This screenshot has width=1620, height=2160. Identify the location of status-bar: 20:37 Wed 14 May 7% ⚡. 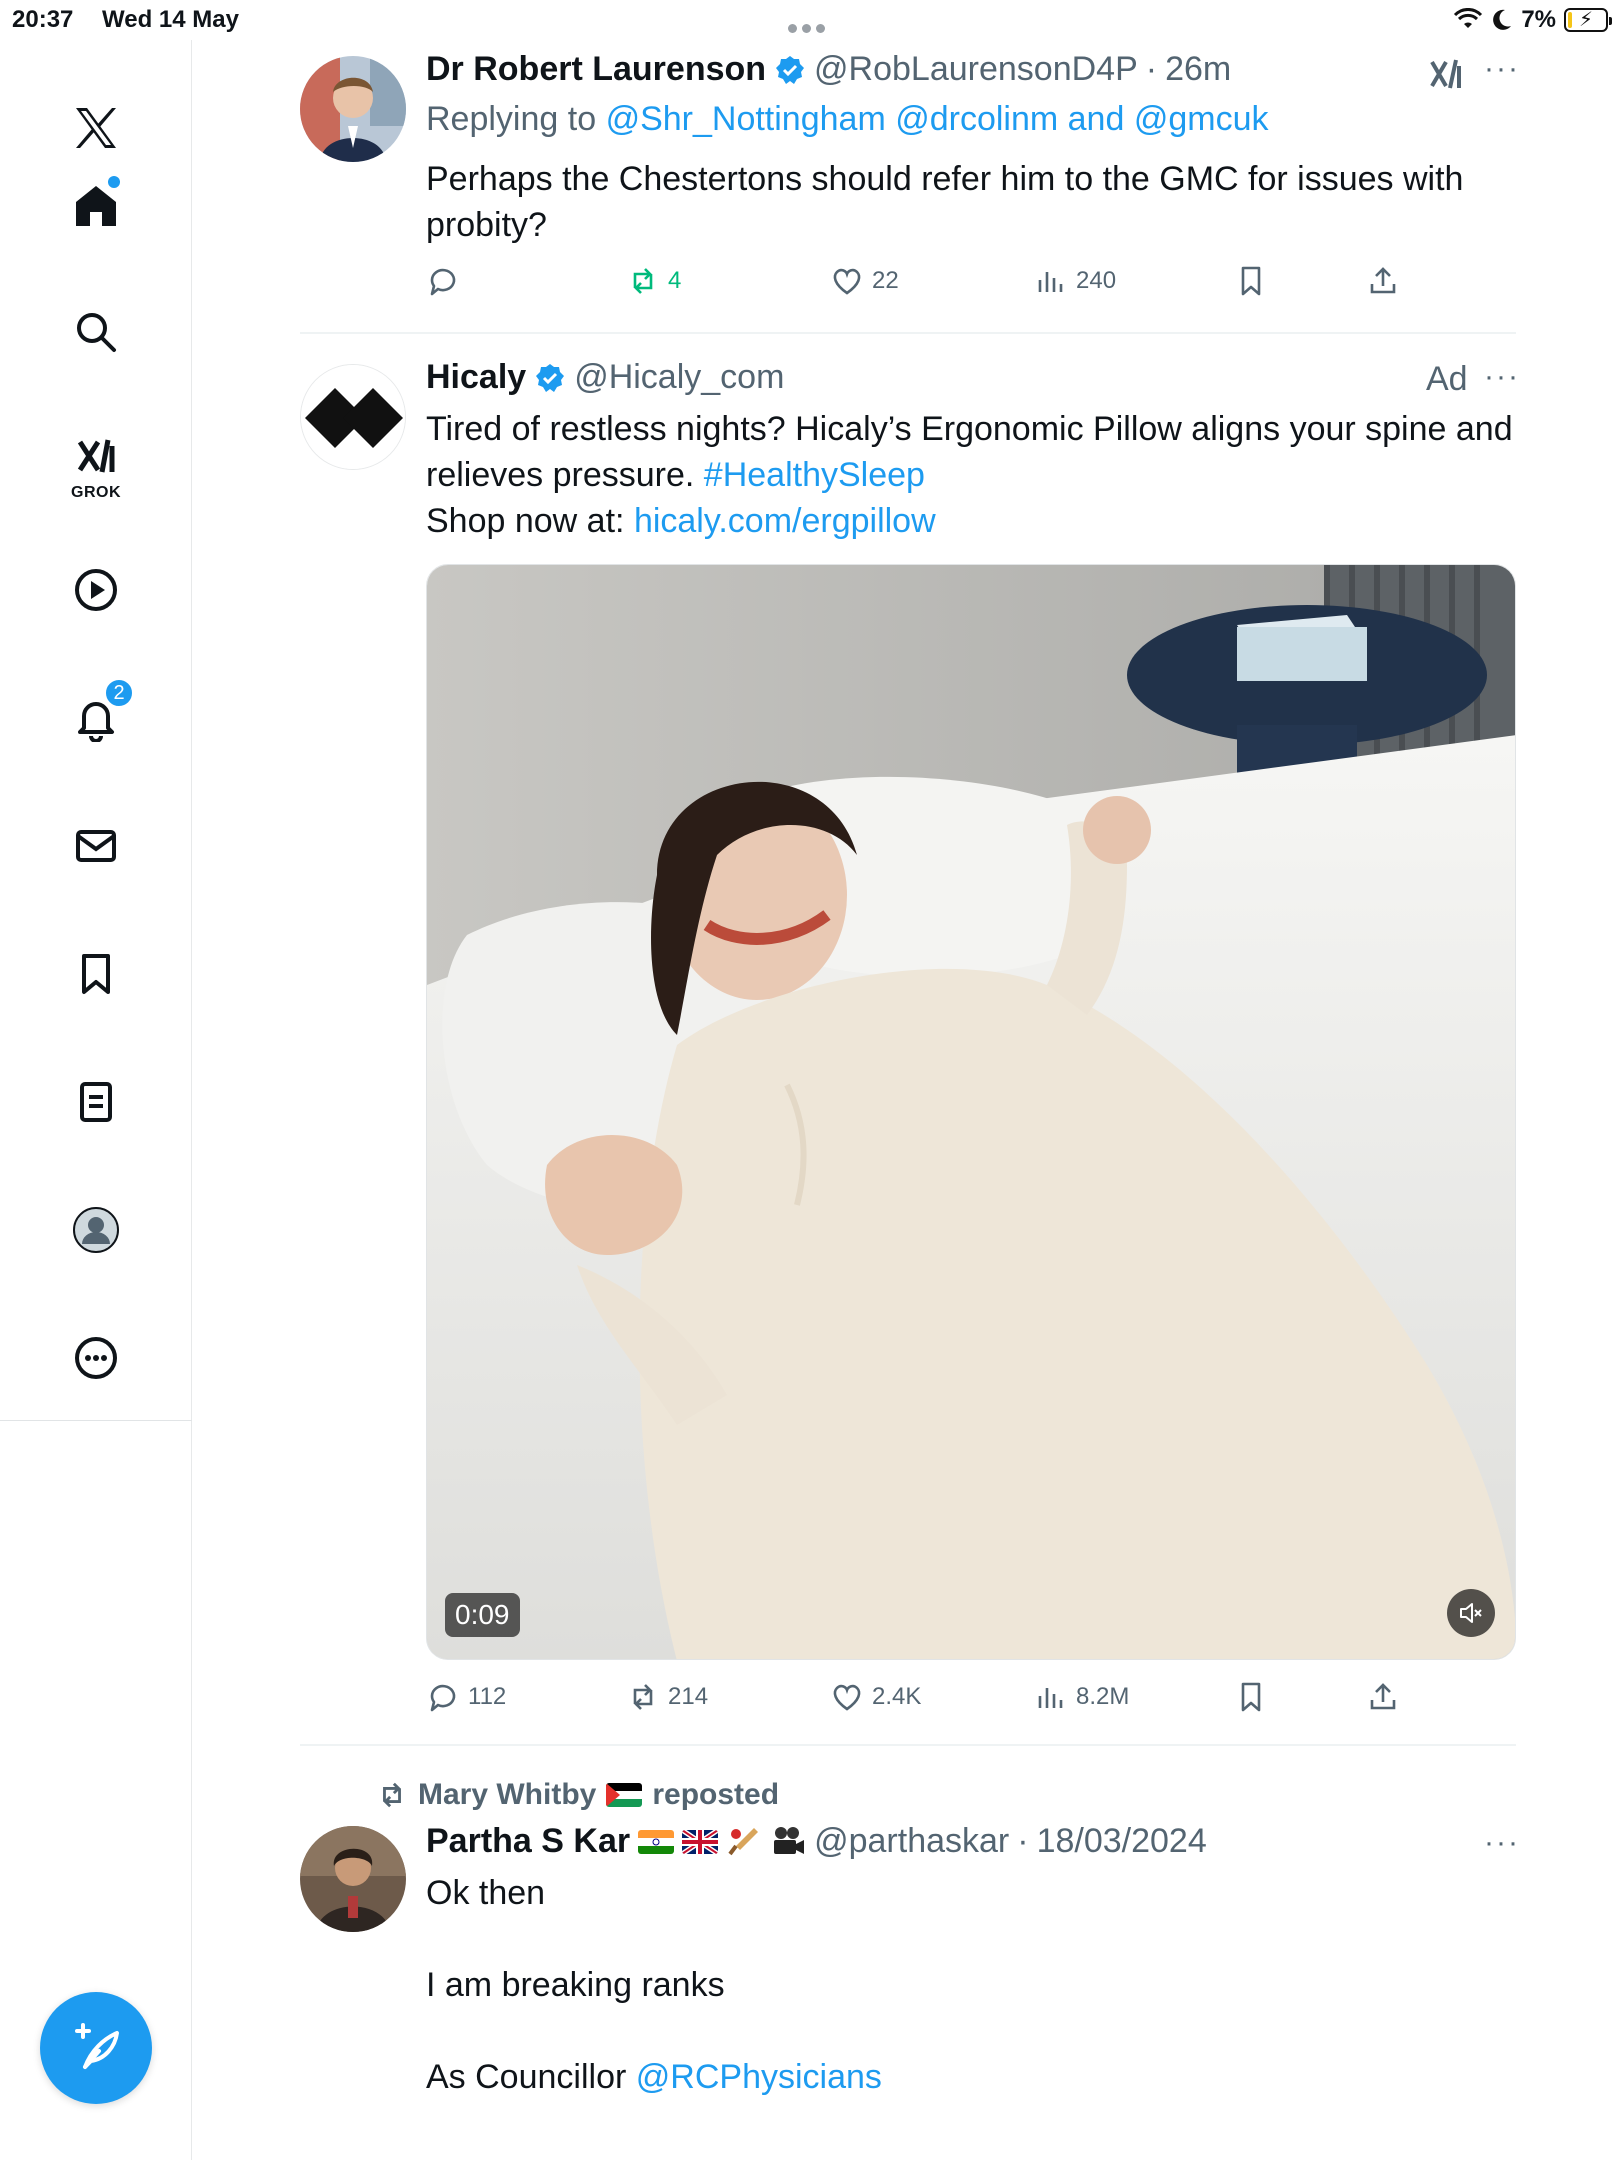
(810, 20).